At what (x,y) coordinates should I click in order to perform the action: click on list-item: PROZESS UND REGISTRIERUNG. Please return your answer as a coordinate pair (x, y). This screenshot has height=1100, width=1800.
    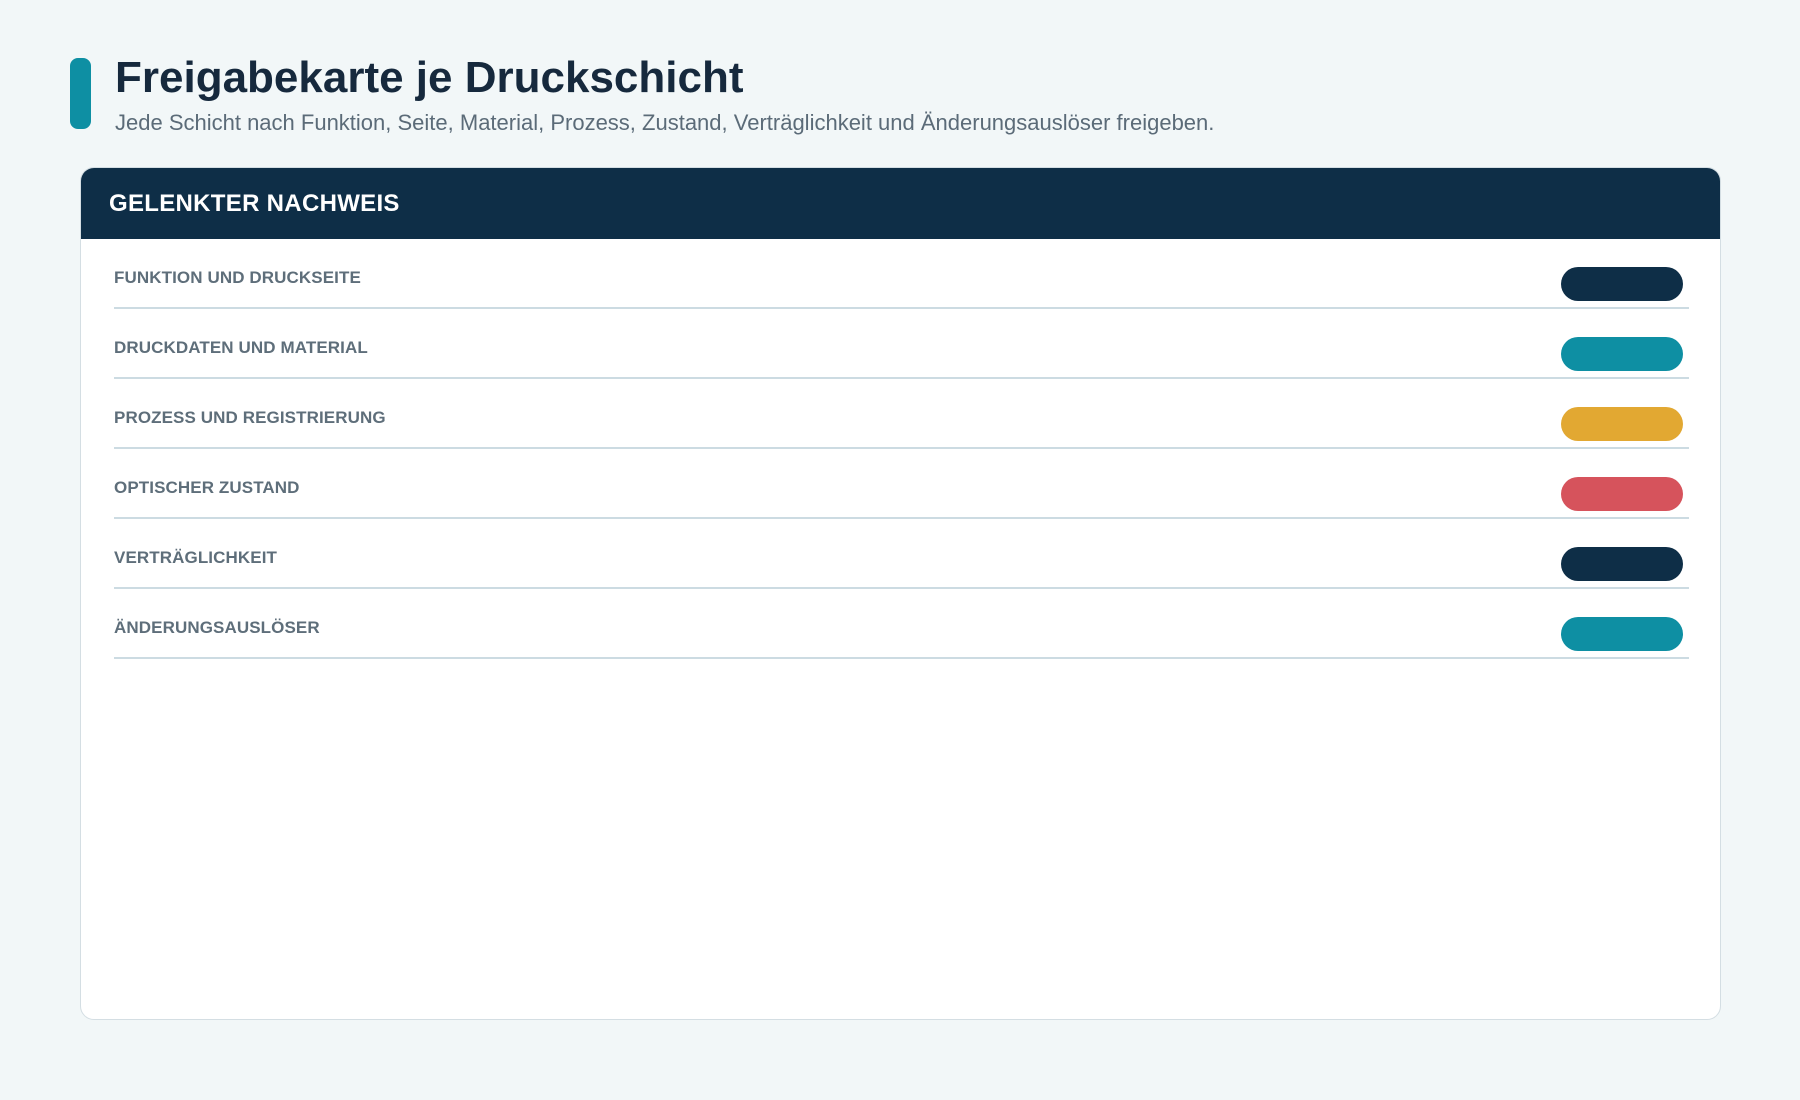
    Looking at the image, I should click on (901, 414).